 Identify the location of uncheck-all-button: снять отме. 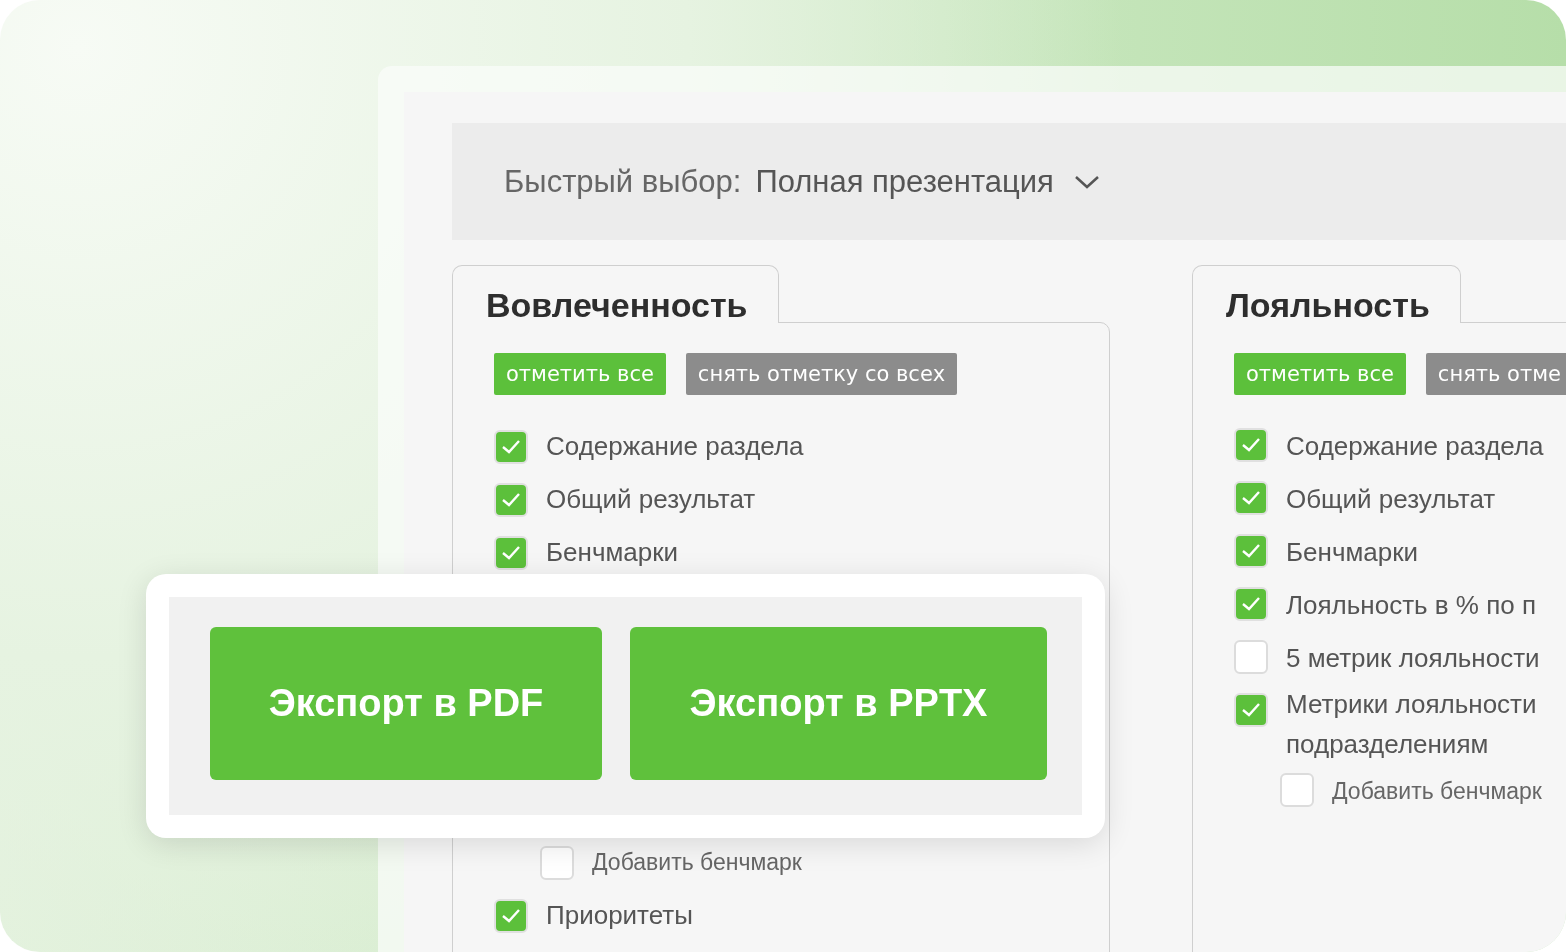
(1495, 374).